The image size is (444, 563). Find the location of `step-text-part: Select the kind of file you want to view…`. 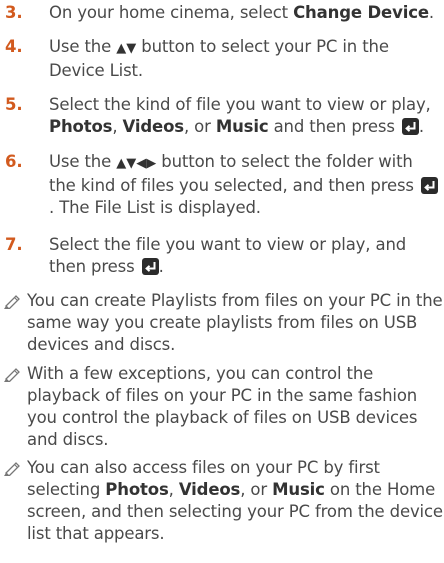

step-text-part: Select the kind of file you want to view… is located at coordinates (240, 104).